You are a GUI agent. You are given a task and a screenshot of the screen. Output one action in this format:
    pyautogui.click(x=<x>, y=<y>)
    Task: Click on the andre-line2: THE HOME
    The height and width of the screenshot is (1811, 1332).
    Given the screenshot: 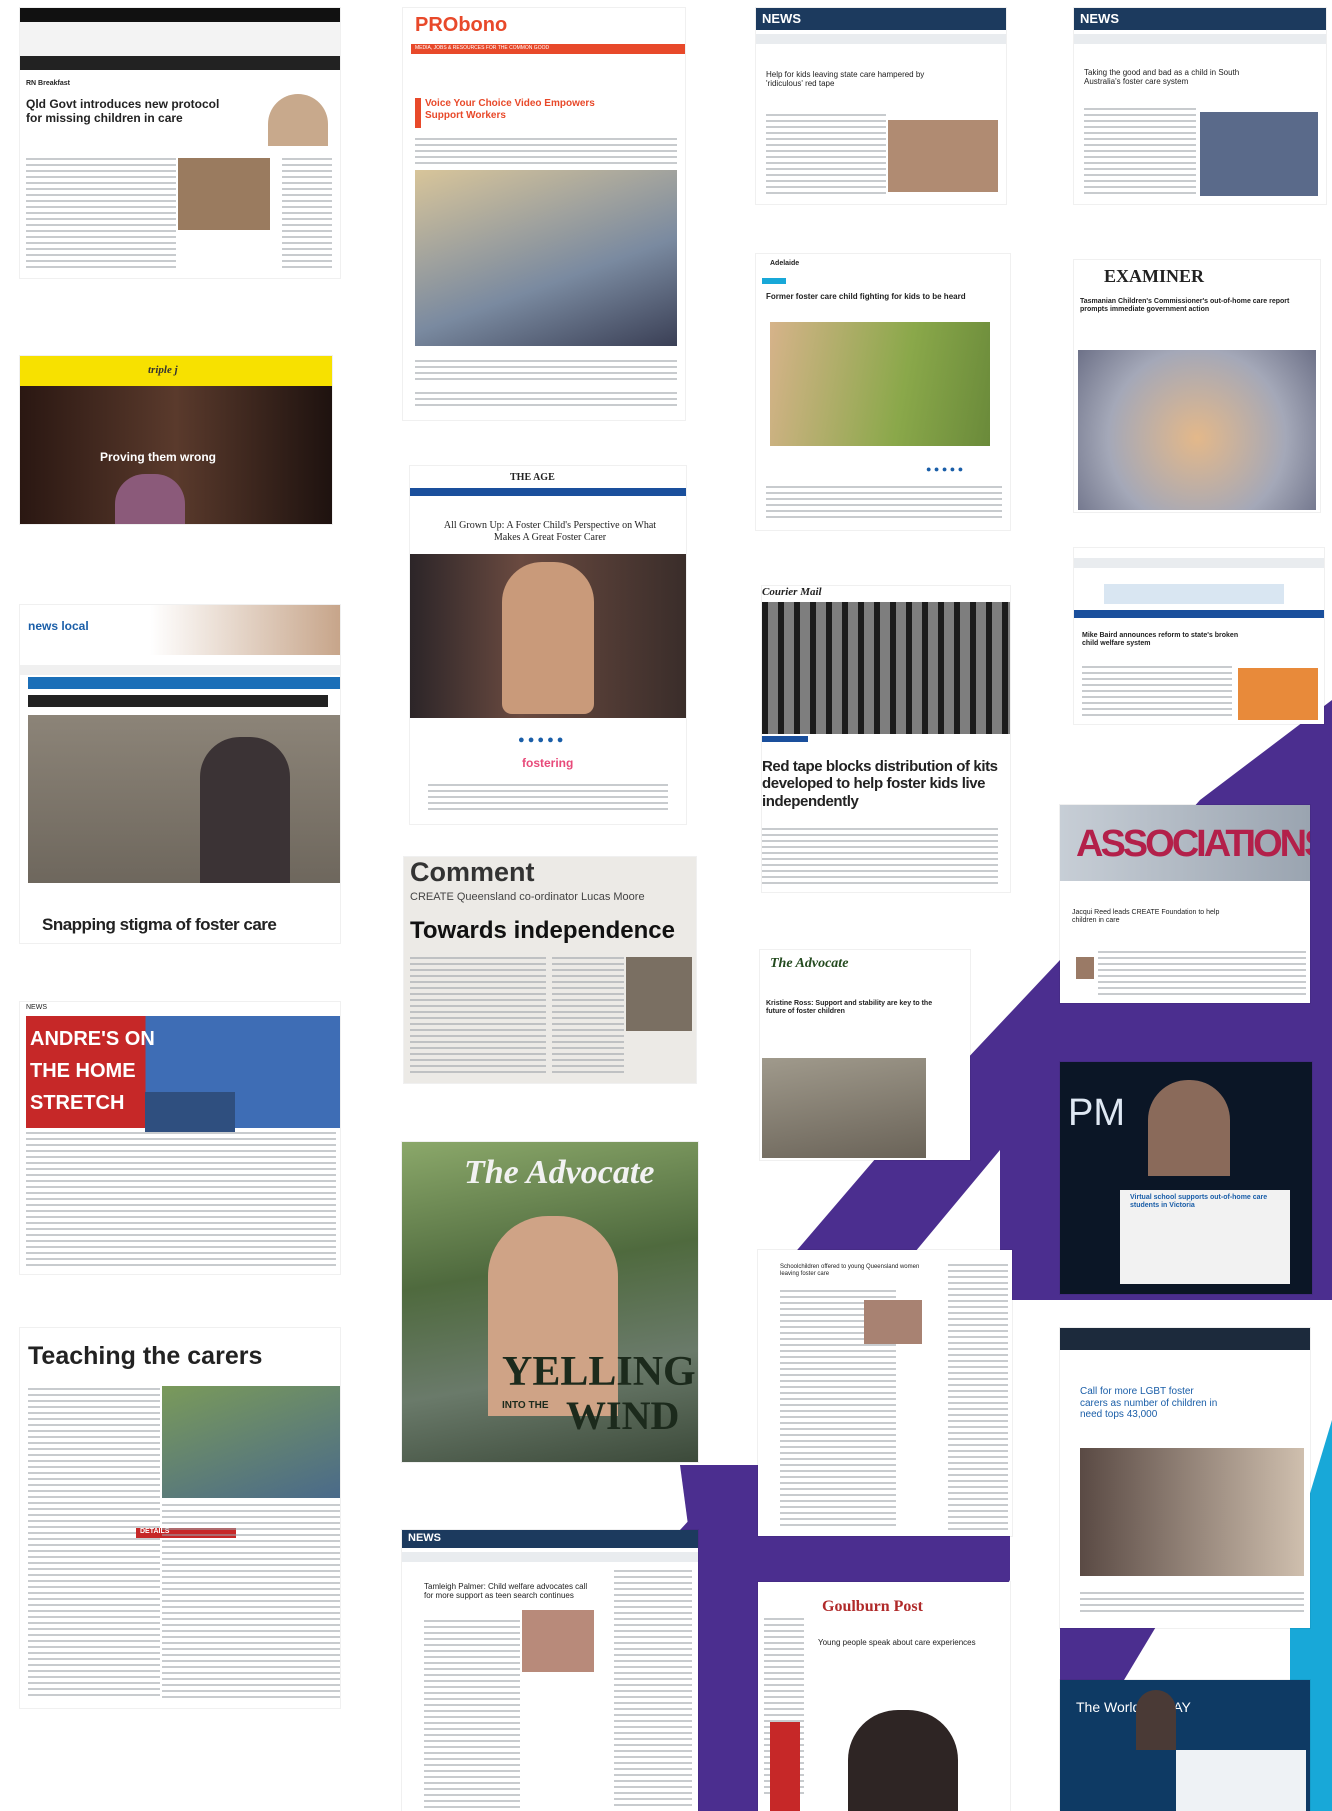 What is the action you would take?
    pyautogui.click(x=83, y=1071)
    